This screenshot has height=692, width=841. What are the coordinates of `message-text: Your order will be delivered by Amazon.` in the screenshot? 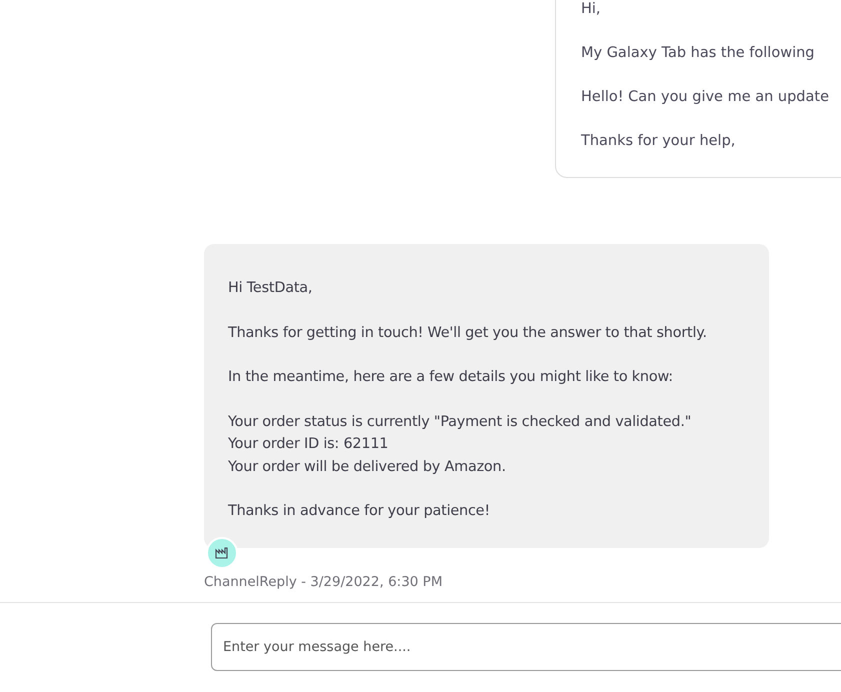 It's located at (367, 467).